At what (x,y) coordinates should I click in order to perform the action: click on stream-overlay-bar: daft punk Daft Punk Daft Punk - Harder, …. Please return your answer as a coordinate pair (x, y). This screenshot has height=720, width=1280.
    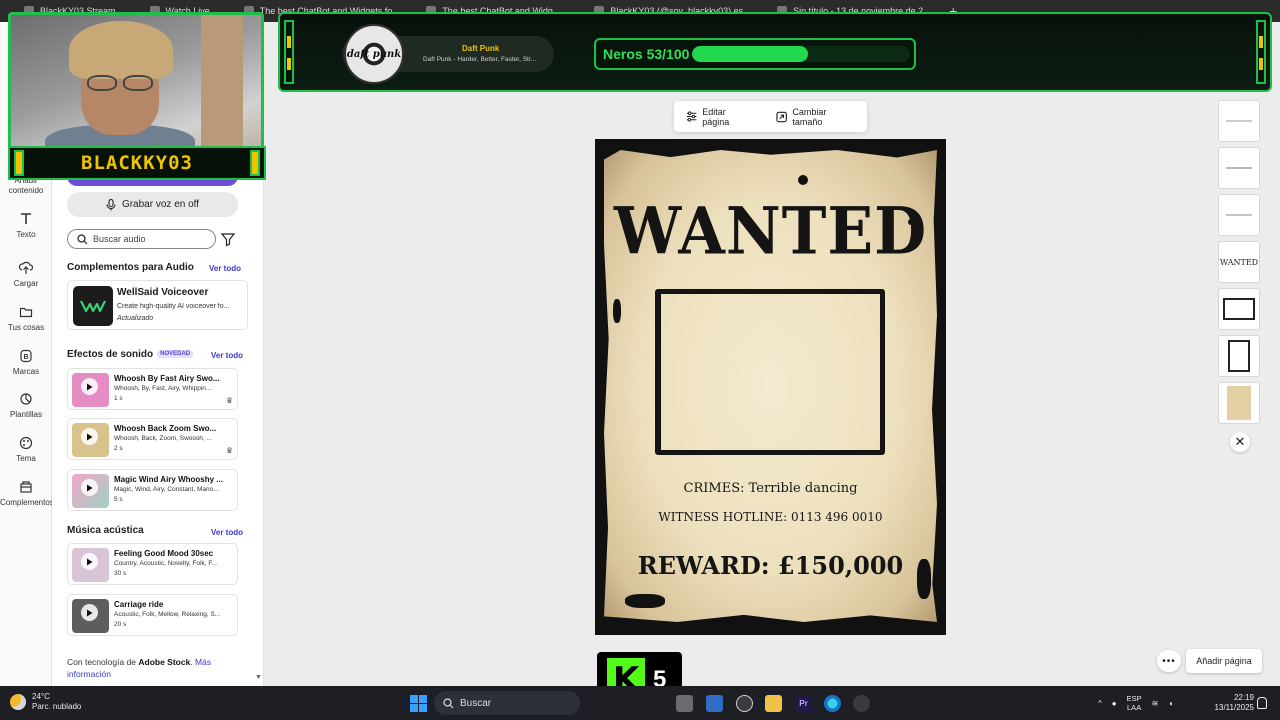
    Looking at the image, I should click on (775, 52).